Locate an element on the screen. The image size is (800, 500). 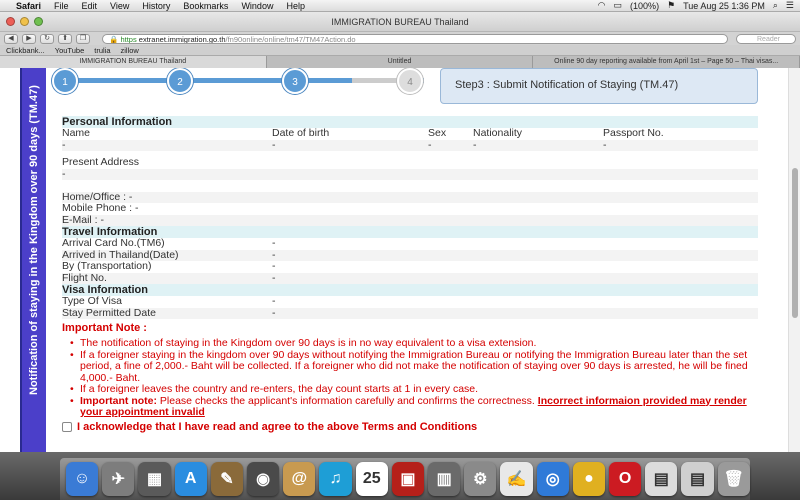
bookmark-youtube: YouTube is located at coordinates (69, 50).